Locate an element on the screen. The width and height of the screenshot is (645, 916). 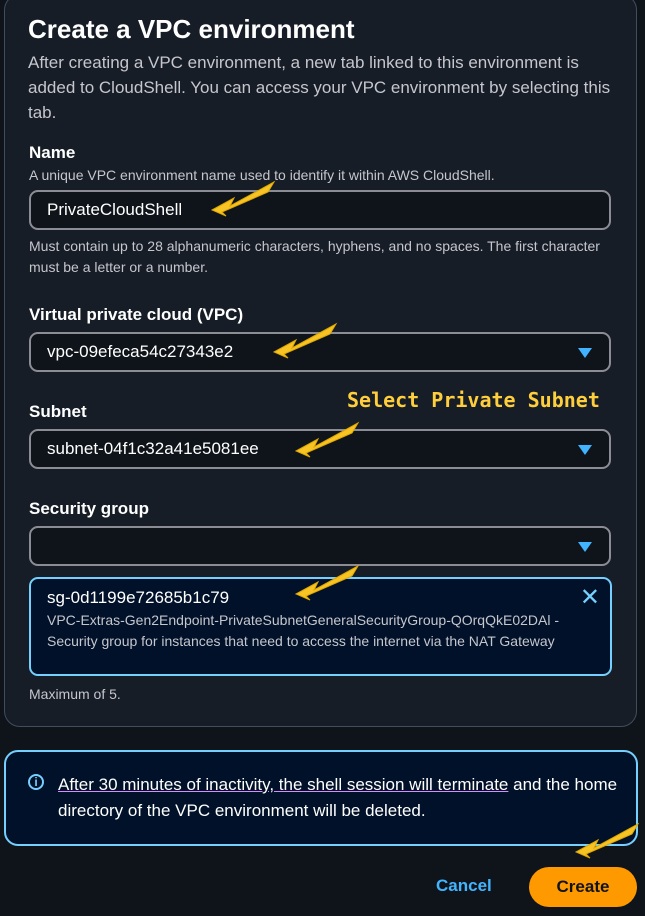
annotation-text: Select Private Subnet is located at coordinates (473, 400).